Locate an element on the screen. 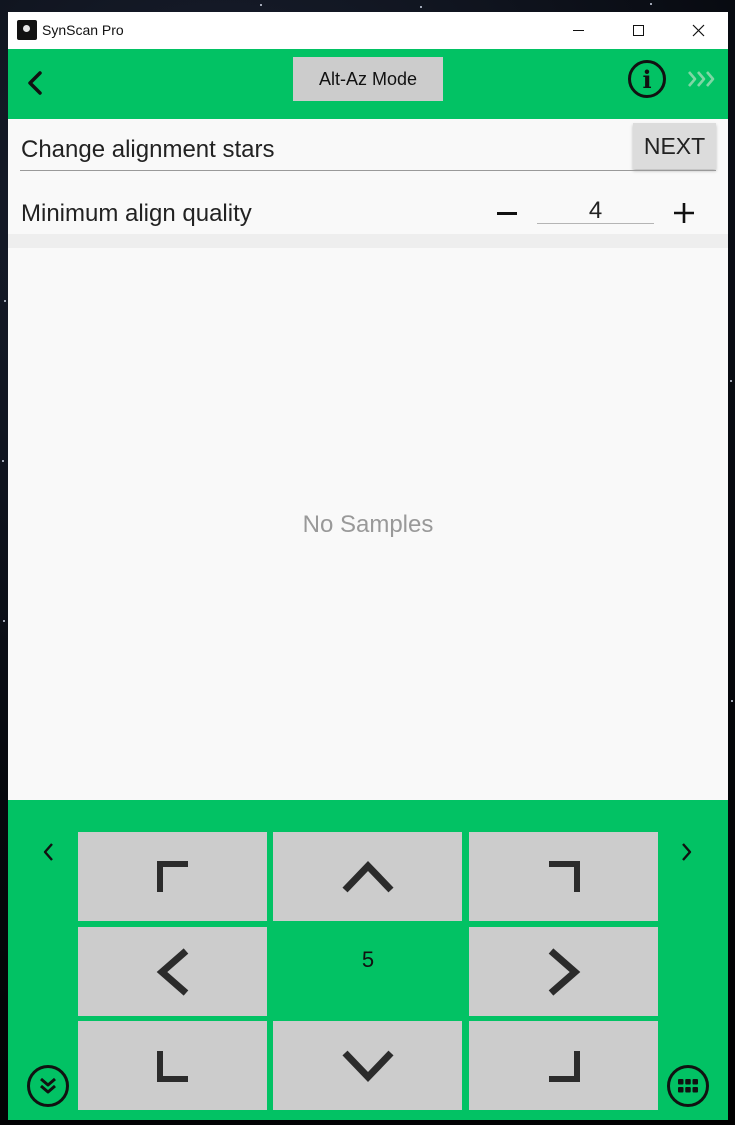 The width and height of the screenshot is (735, 1125). corner-down-left-icon is located at coordinates (172, 1066).